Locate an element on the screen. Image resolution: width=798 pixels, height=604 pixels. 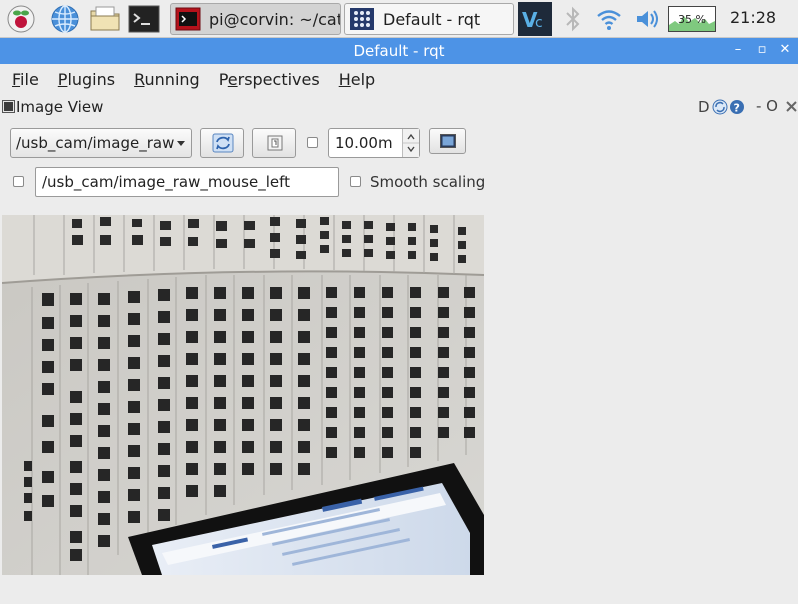
chevron-down-icon is located at coordinates (181, 143).